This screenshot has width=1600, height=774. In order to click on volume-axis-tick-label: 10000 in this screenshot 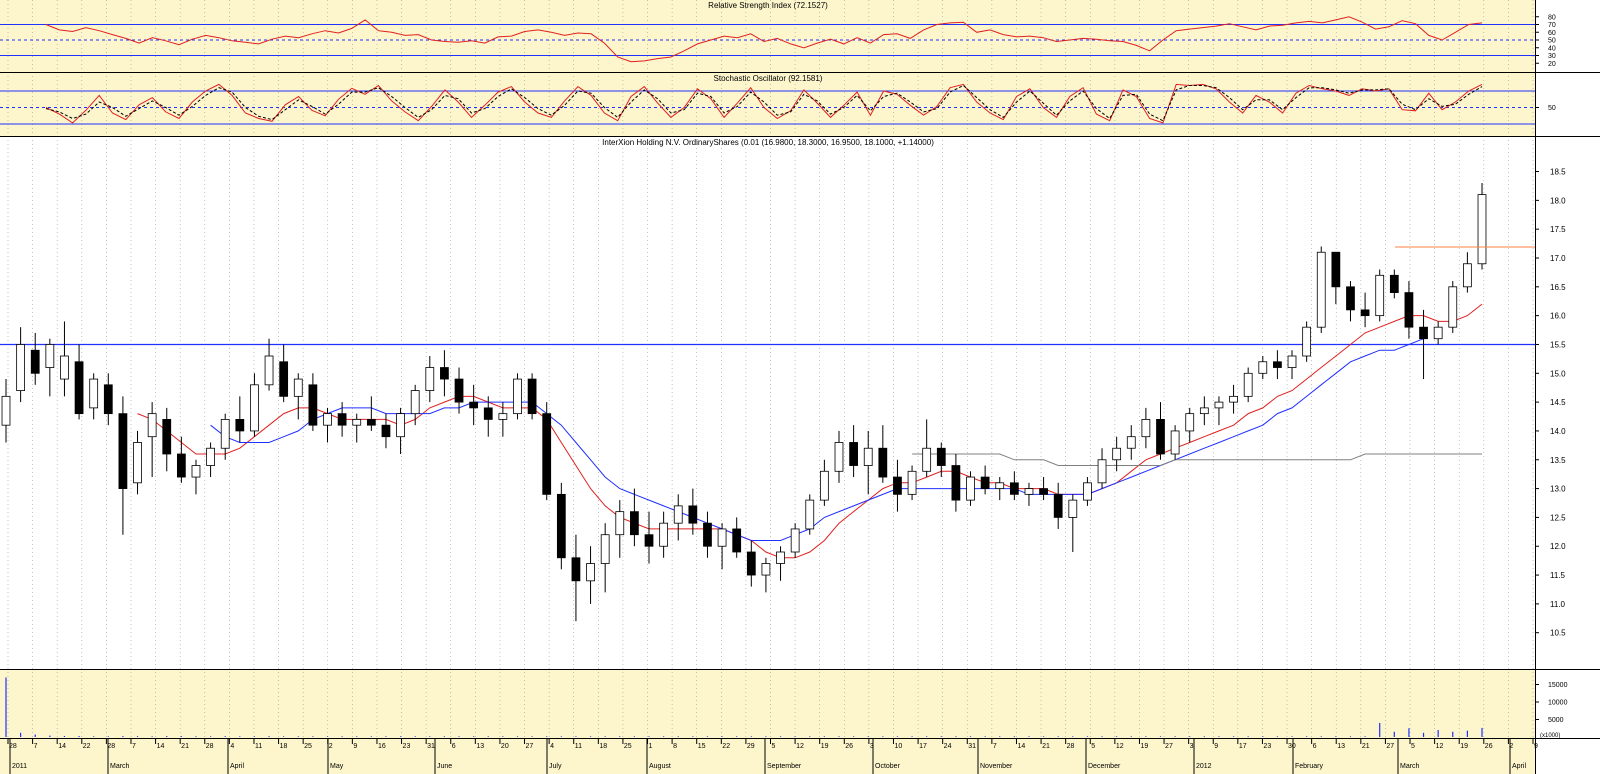, I will do `click(1558, 703)`.